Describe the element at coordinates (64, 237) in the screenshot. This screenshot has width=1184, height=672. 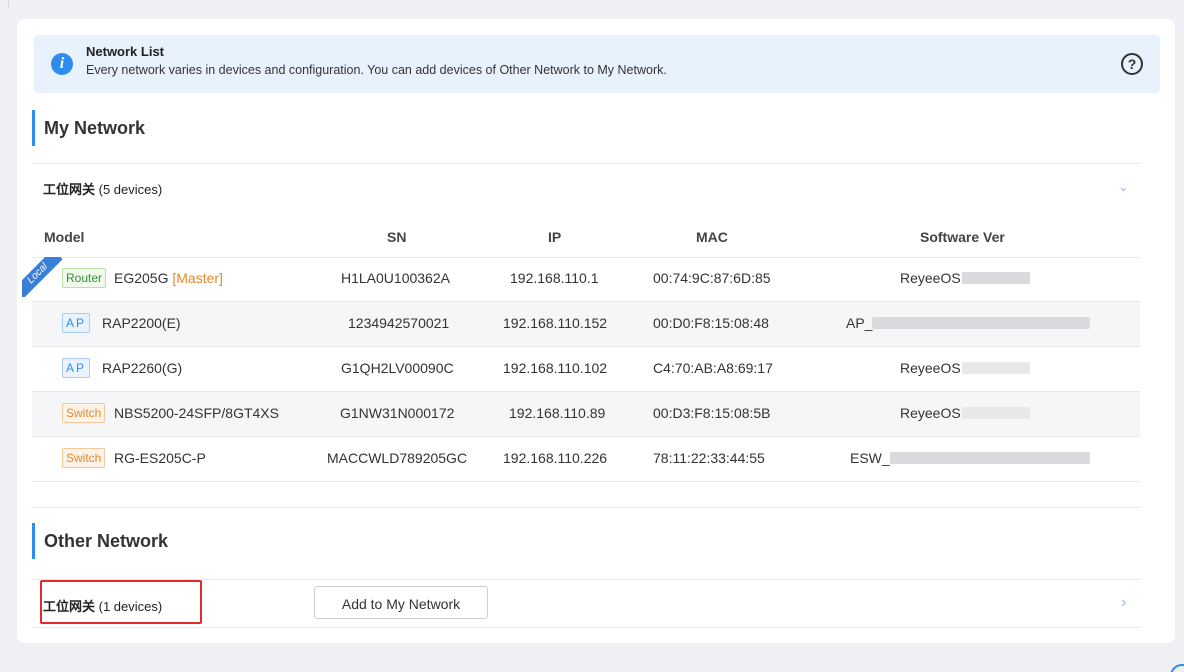
I see `col-model: Model` at that location.